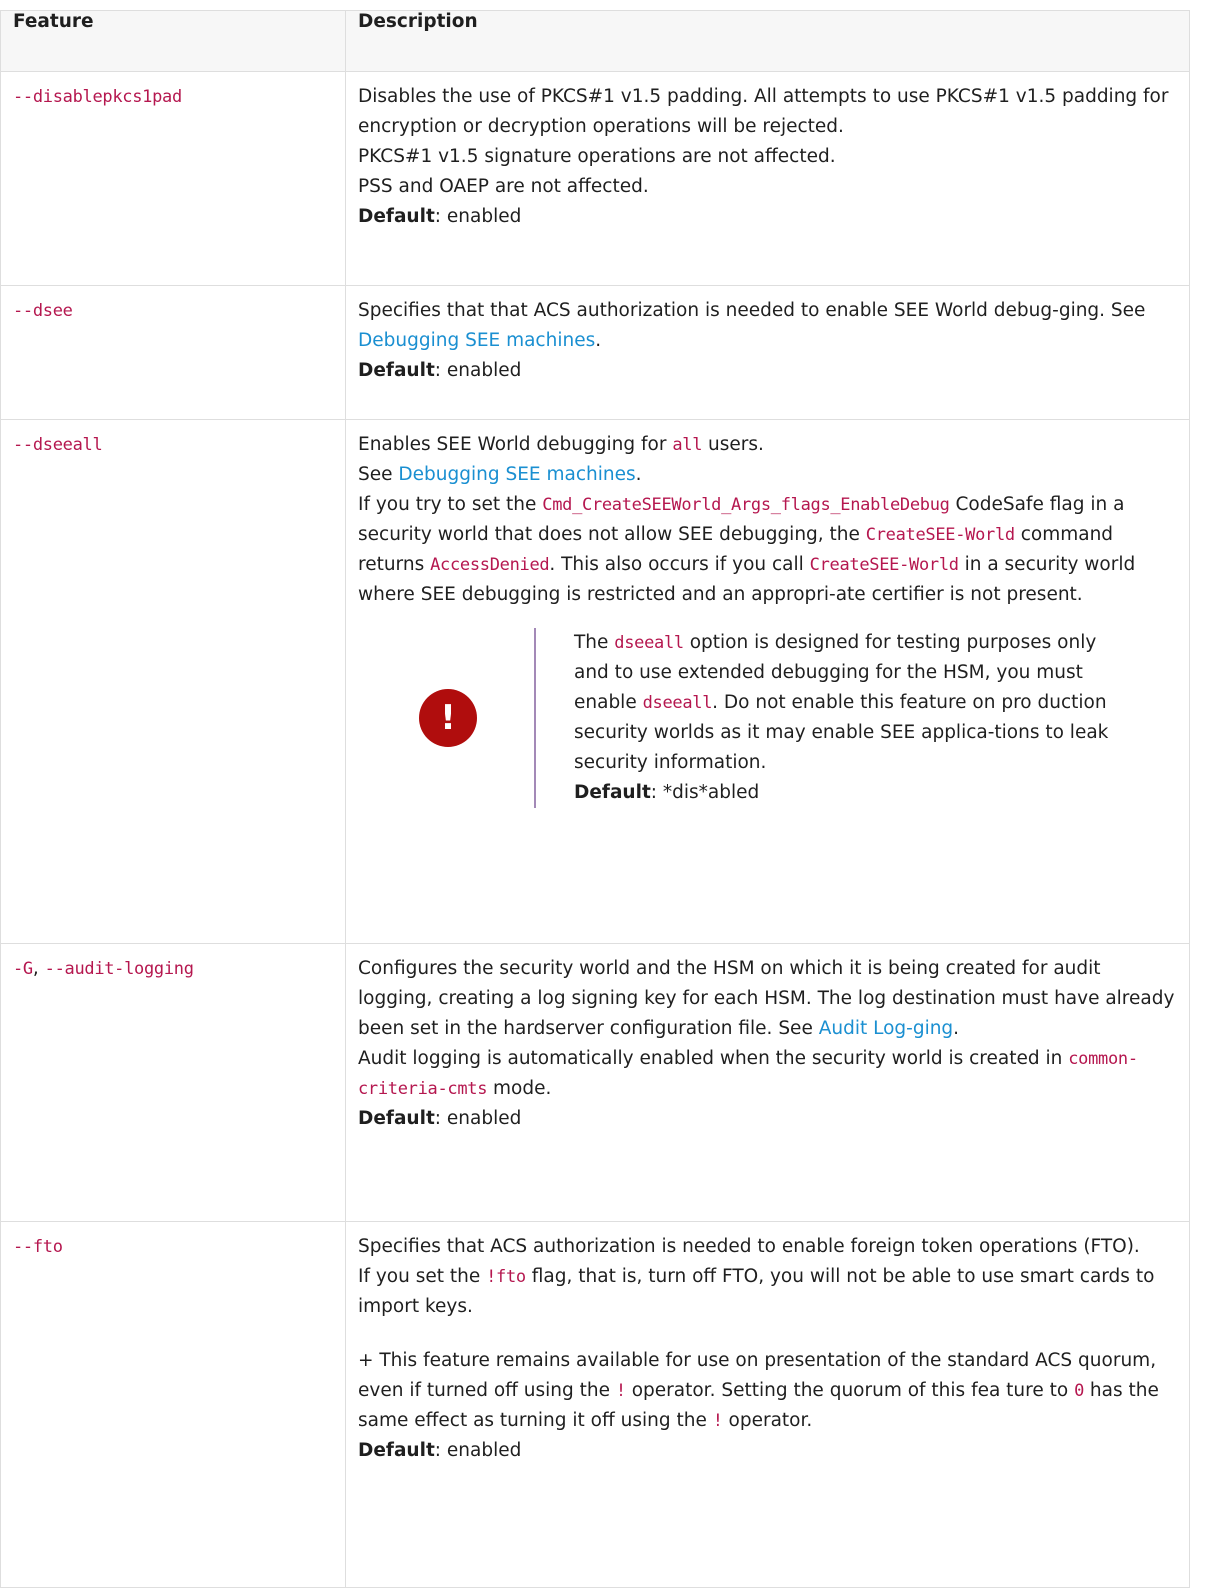  I want to click on feature-cell: --disablepkcs1pad, so click(173, 178).